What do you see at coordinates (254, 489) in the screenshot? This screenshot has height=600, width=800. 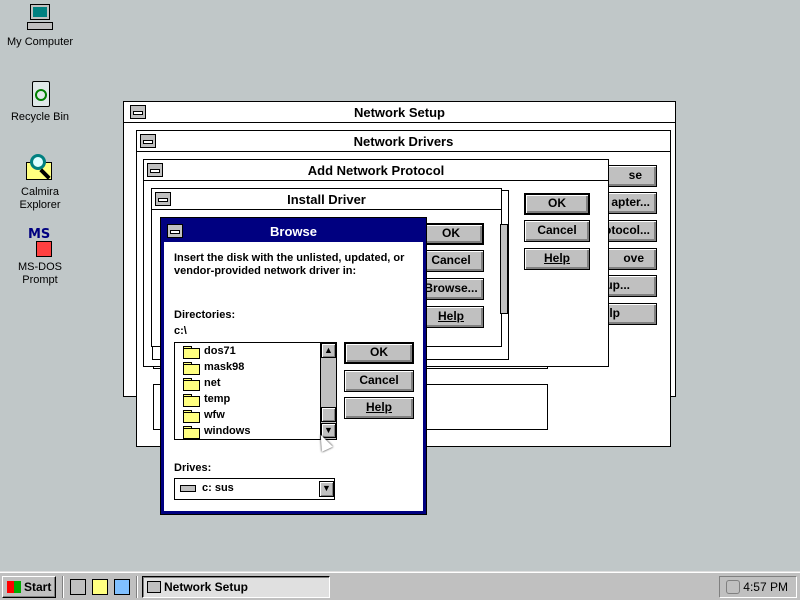 I see `drive-select: c: sus ▼` at bounding box center [254, 489].